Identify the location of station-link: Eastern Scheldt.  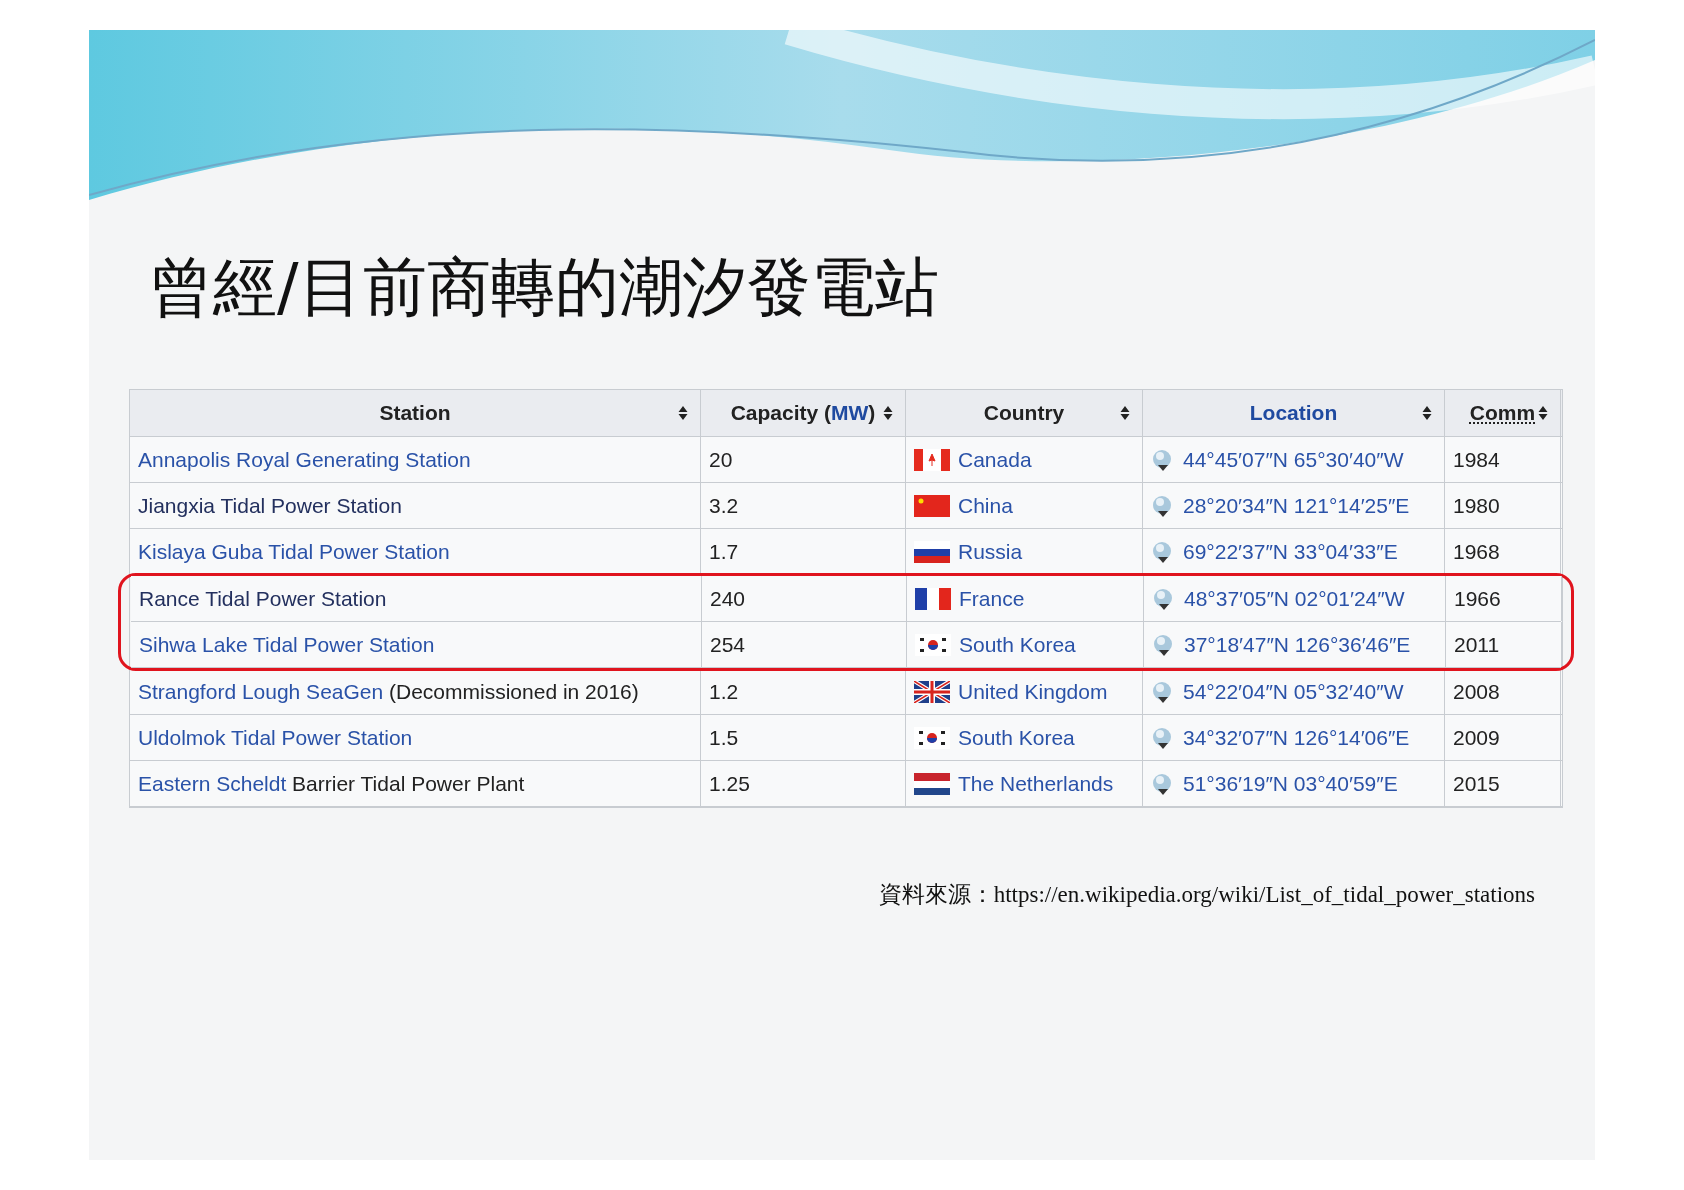
(212, 783).